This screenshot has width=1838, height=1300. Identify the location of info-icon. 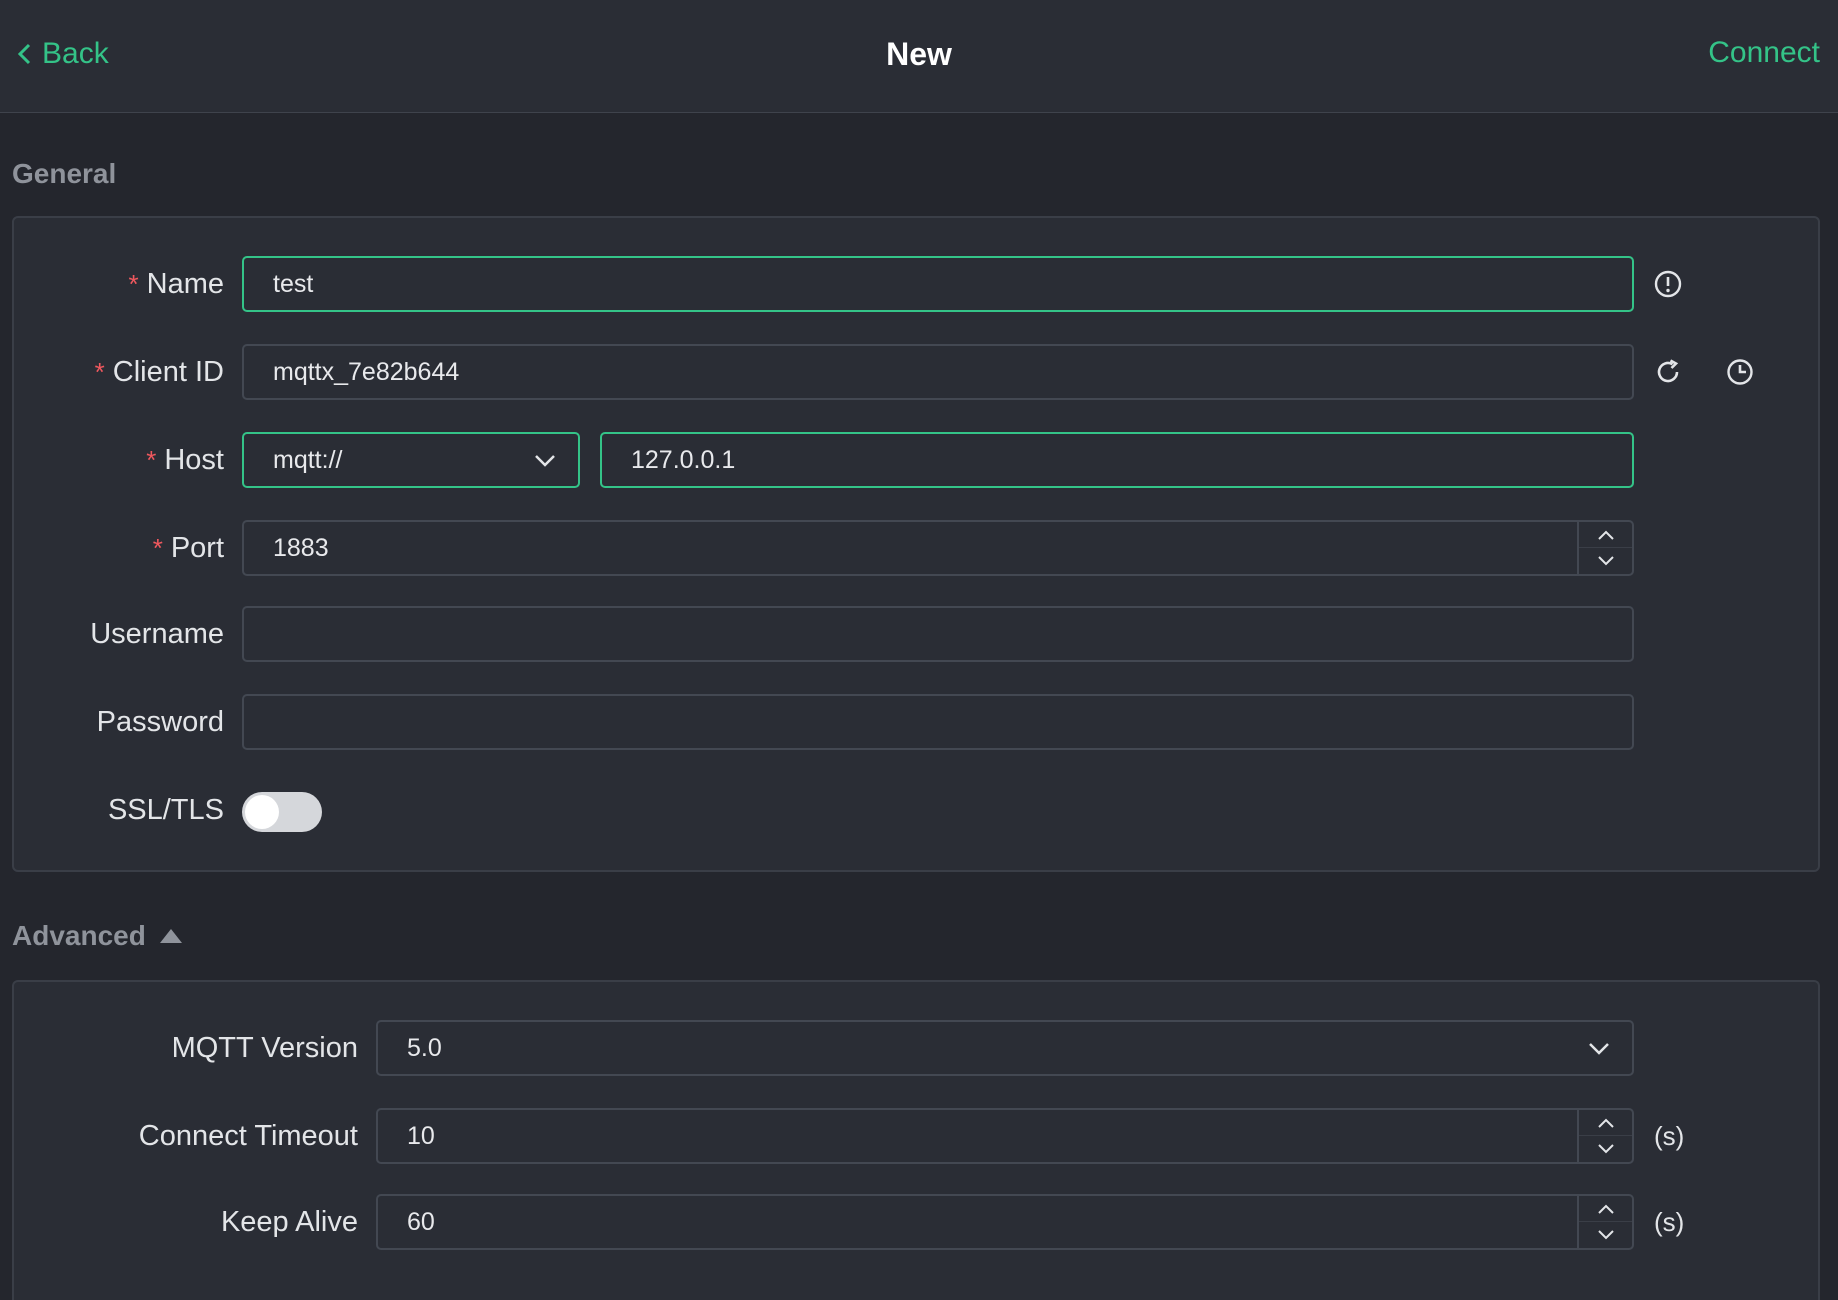
(1668, 284).